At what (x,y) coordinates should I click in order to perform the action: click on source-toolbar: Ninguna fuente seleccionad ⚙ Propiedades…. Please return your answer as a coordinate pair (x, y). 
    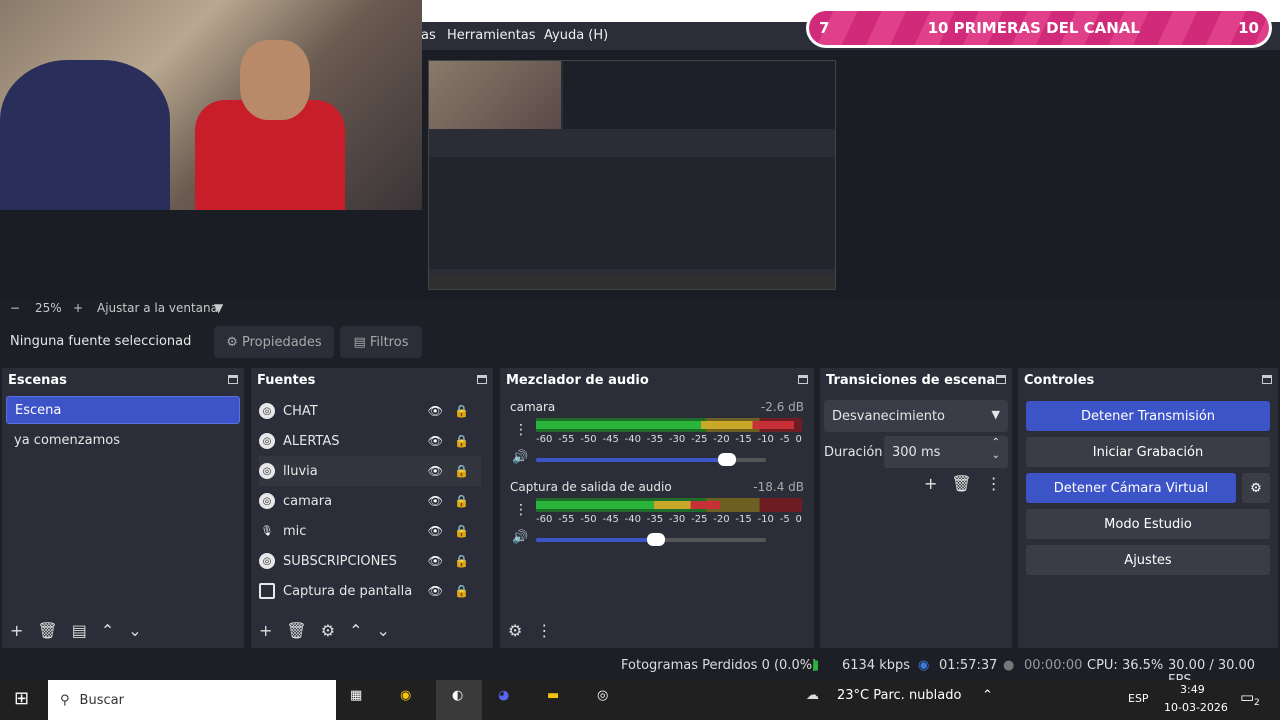
    Looking at the image, I should click on (640, 342).